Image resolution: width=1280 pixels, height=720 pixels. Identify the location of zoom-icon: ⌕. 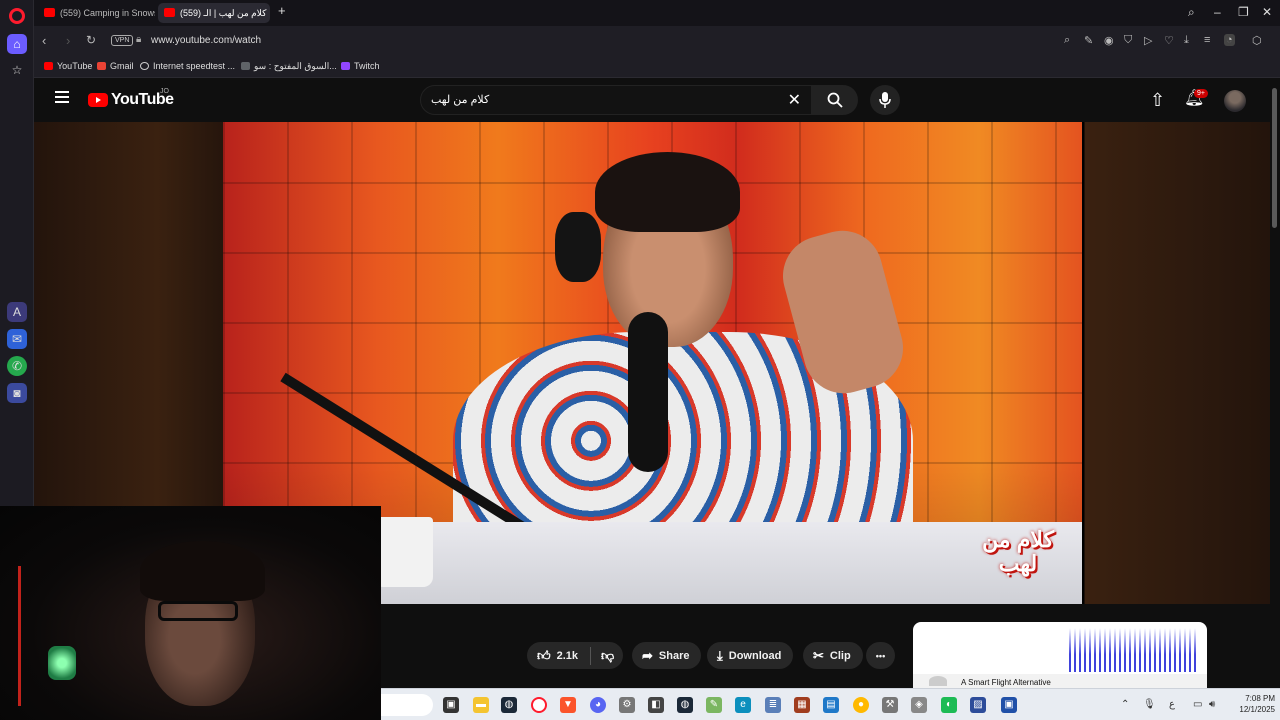
(1067, 40).